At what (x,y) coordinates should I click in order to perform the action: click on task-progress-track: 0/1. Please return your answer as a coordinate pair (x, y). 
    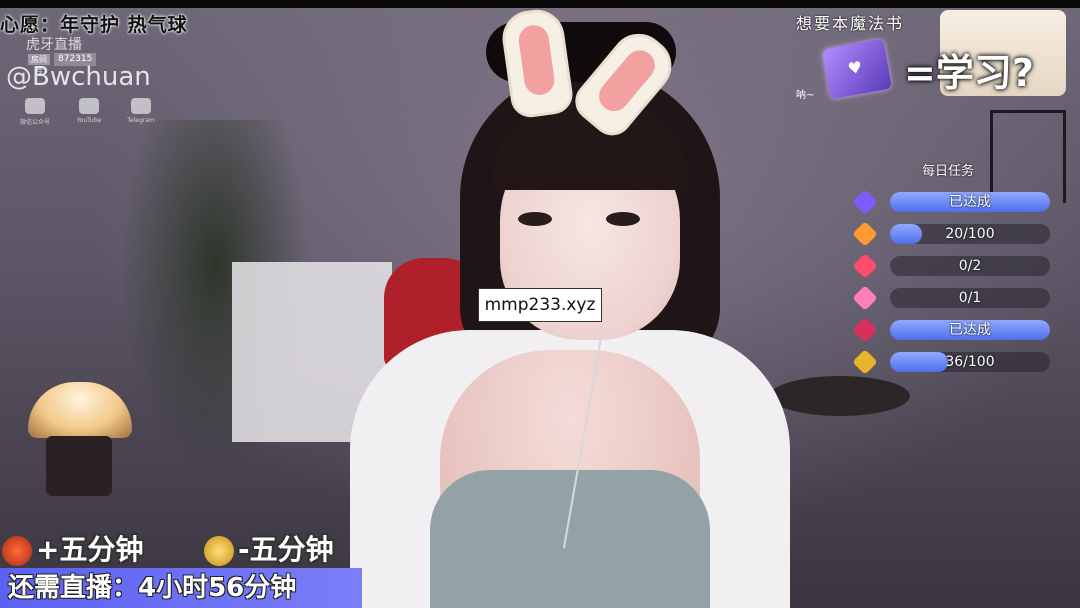
    Looking at the image, I should click on (970, 298).